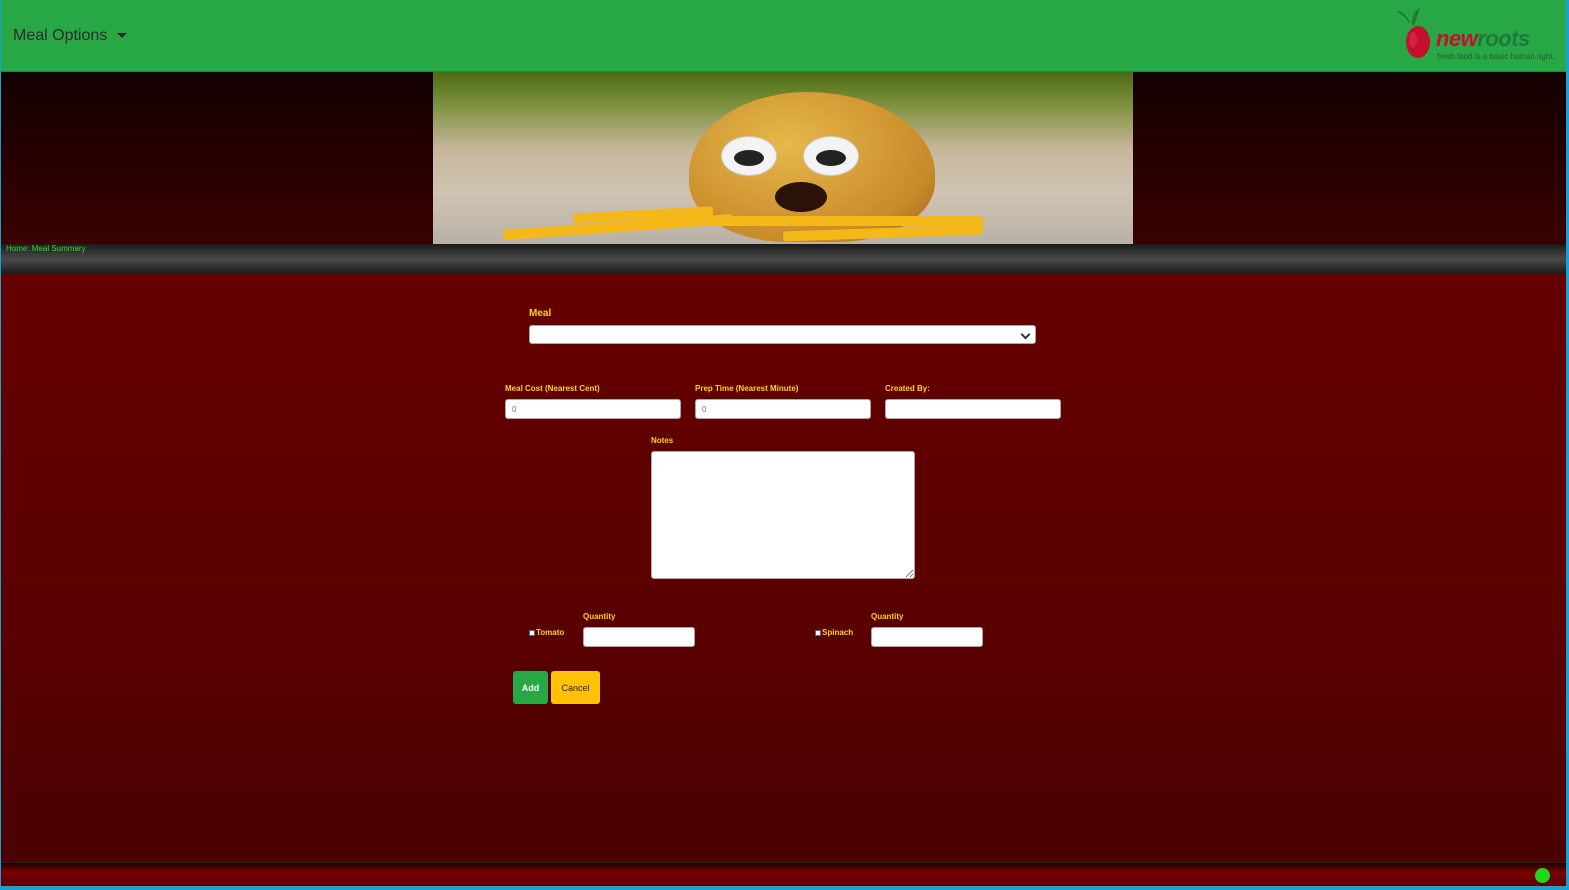  I want to click on notes-label: Notes, so click(662, 440).